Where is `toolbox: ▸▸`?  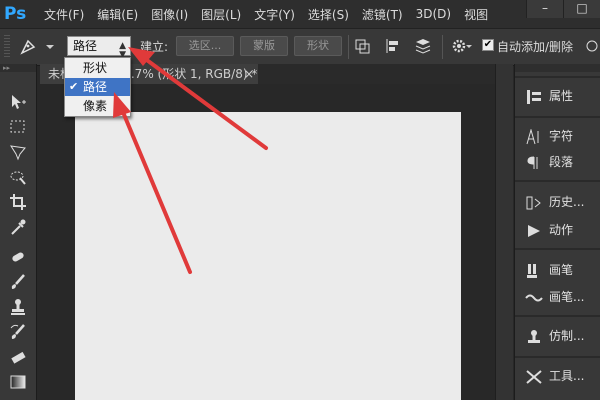
toolbox: ▸▸ is located at coordinates (18, 232).